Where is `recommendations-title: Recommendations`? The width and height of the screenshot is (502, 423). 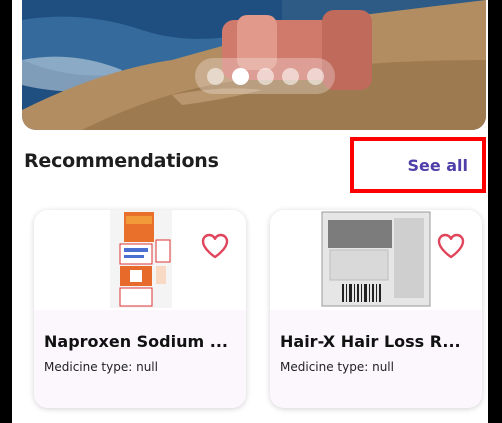 recommendations-title: Recommendations is located at coordinates (121, 161).